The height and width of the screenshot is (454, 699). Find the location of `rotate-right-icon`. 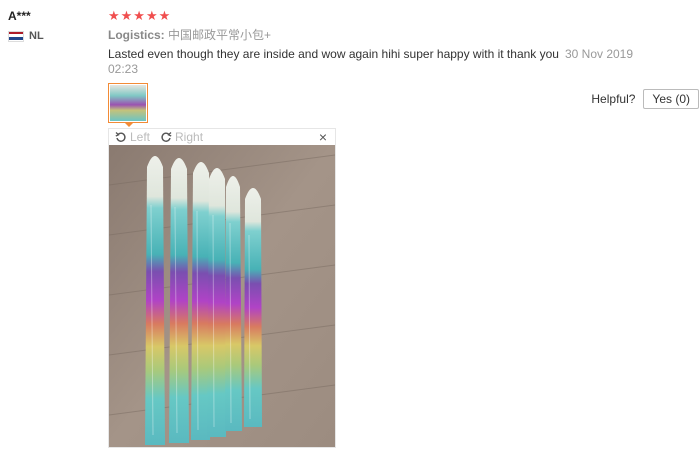

rotate-right-icon is located at coordinates (166, 137).